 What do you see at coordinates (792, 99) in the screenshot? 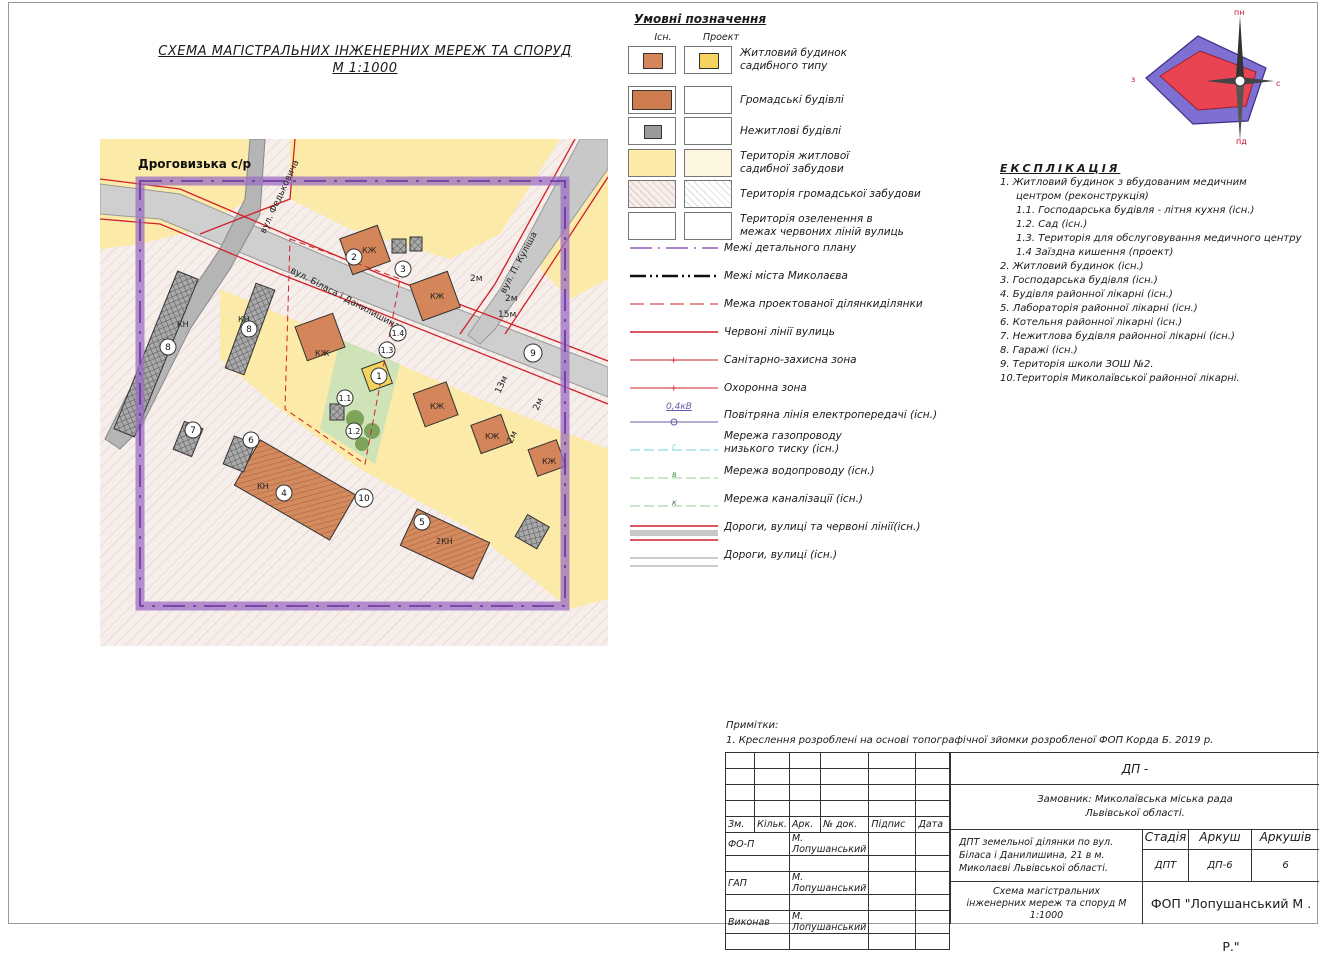
I see `legend-label: Громадські будівлі` at bounding box center [792, 99].